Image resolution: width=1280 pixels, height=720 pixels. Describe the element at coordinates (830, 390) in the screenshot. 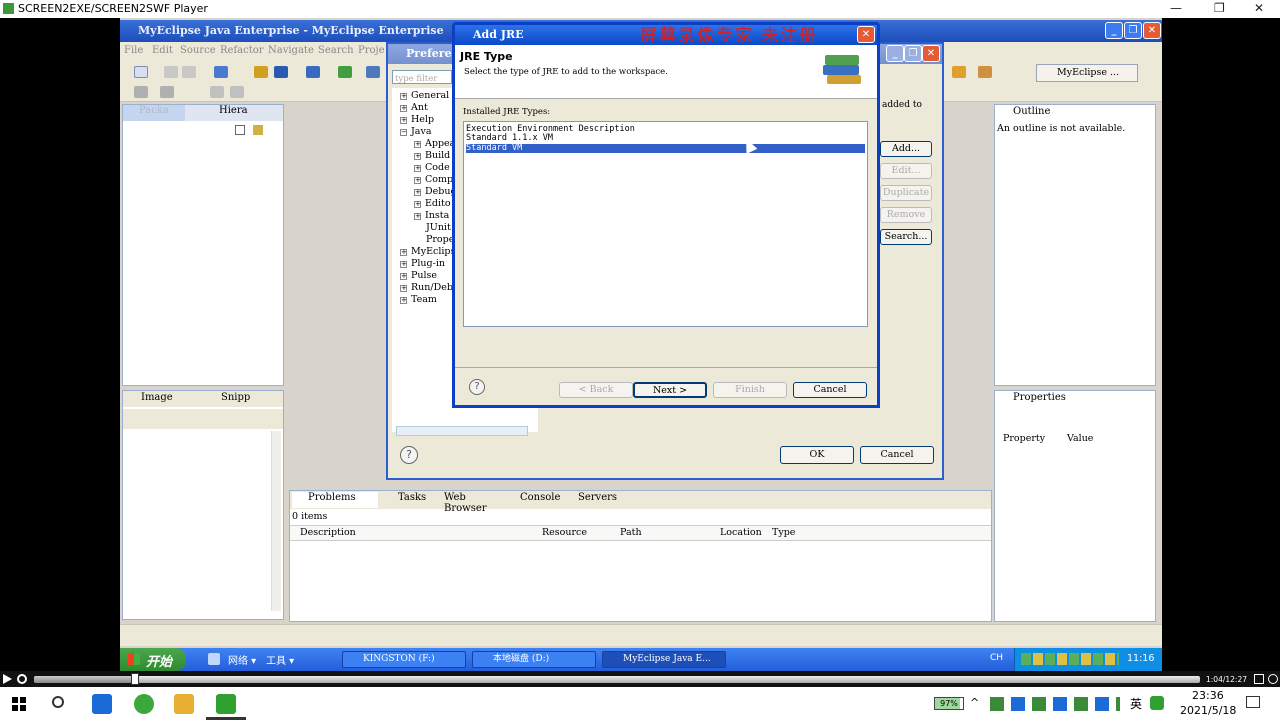

I see `add-jre-cancel-button: Cancel` at that location.